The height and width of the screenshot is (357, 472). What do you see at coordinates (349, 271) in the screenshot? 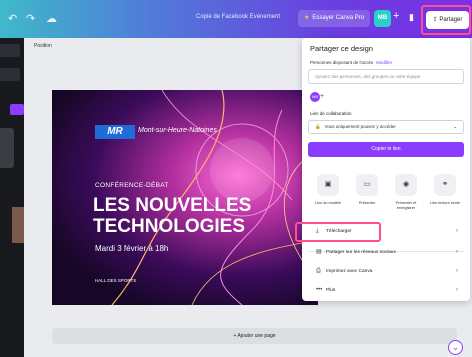
I see `print-label: Imprimez avec Canva` at bounding box center [349, 271].